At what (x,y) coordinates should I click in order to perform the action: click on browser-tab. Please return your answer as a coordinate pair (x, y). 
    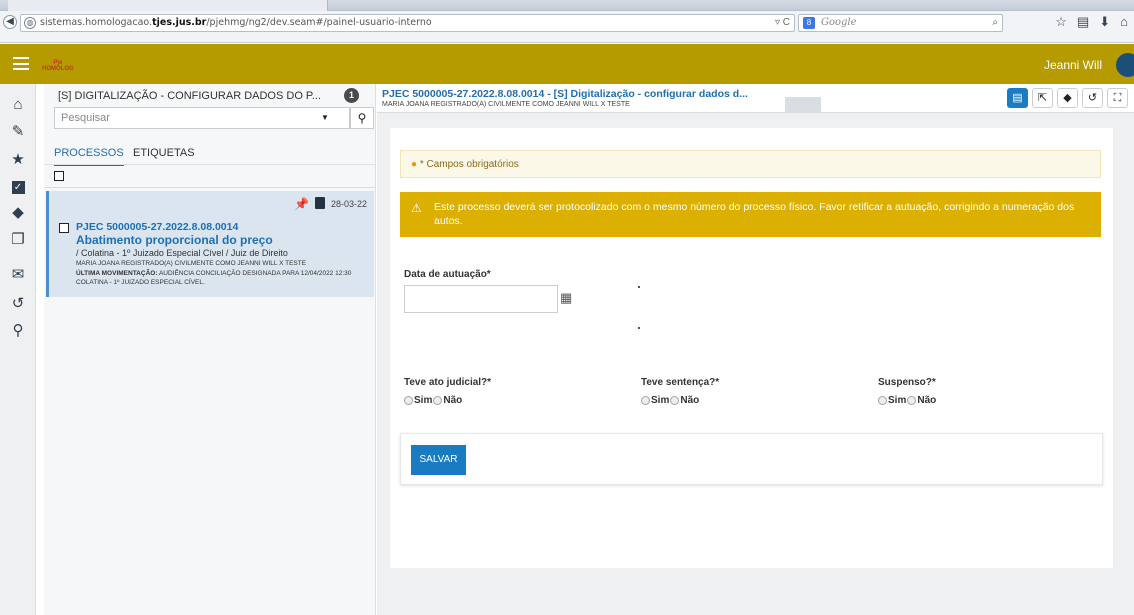
    Looking at the image, I should click on (168, 5).